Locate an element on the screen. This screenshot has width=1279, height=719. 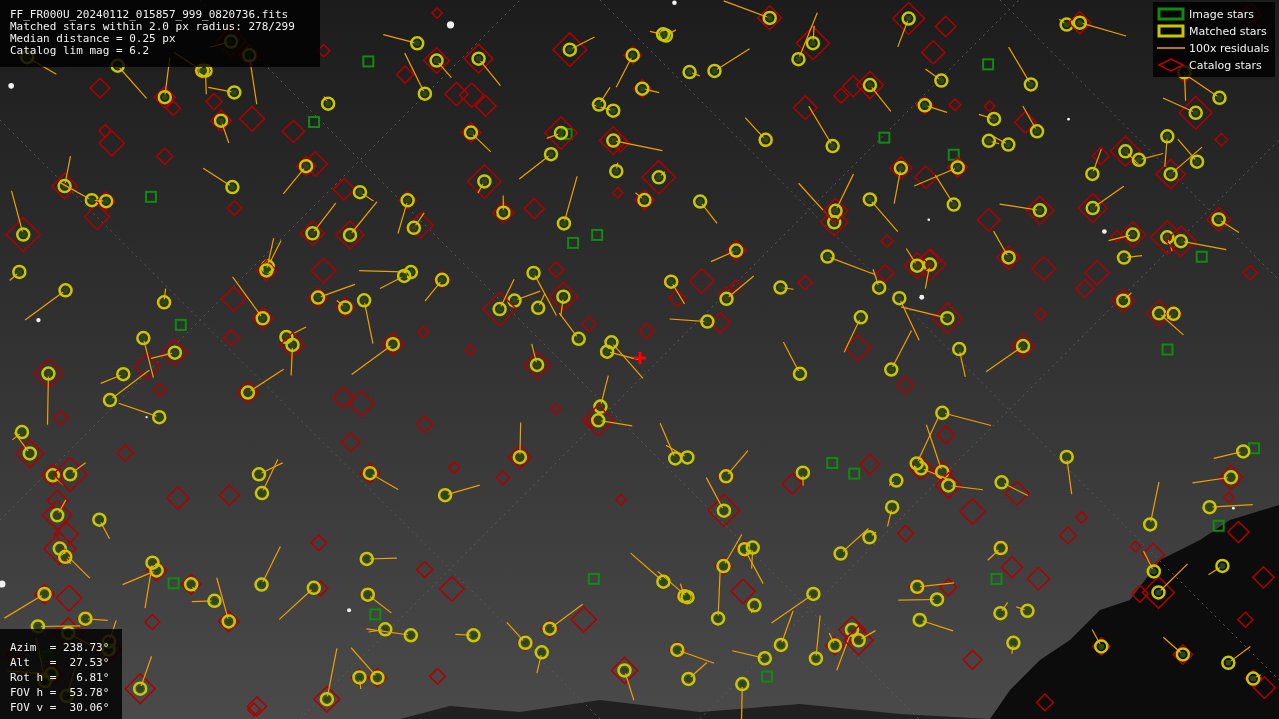
legend-label: Catalog stars is located at coordinates (1225, 65).